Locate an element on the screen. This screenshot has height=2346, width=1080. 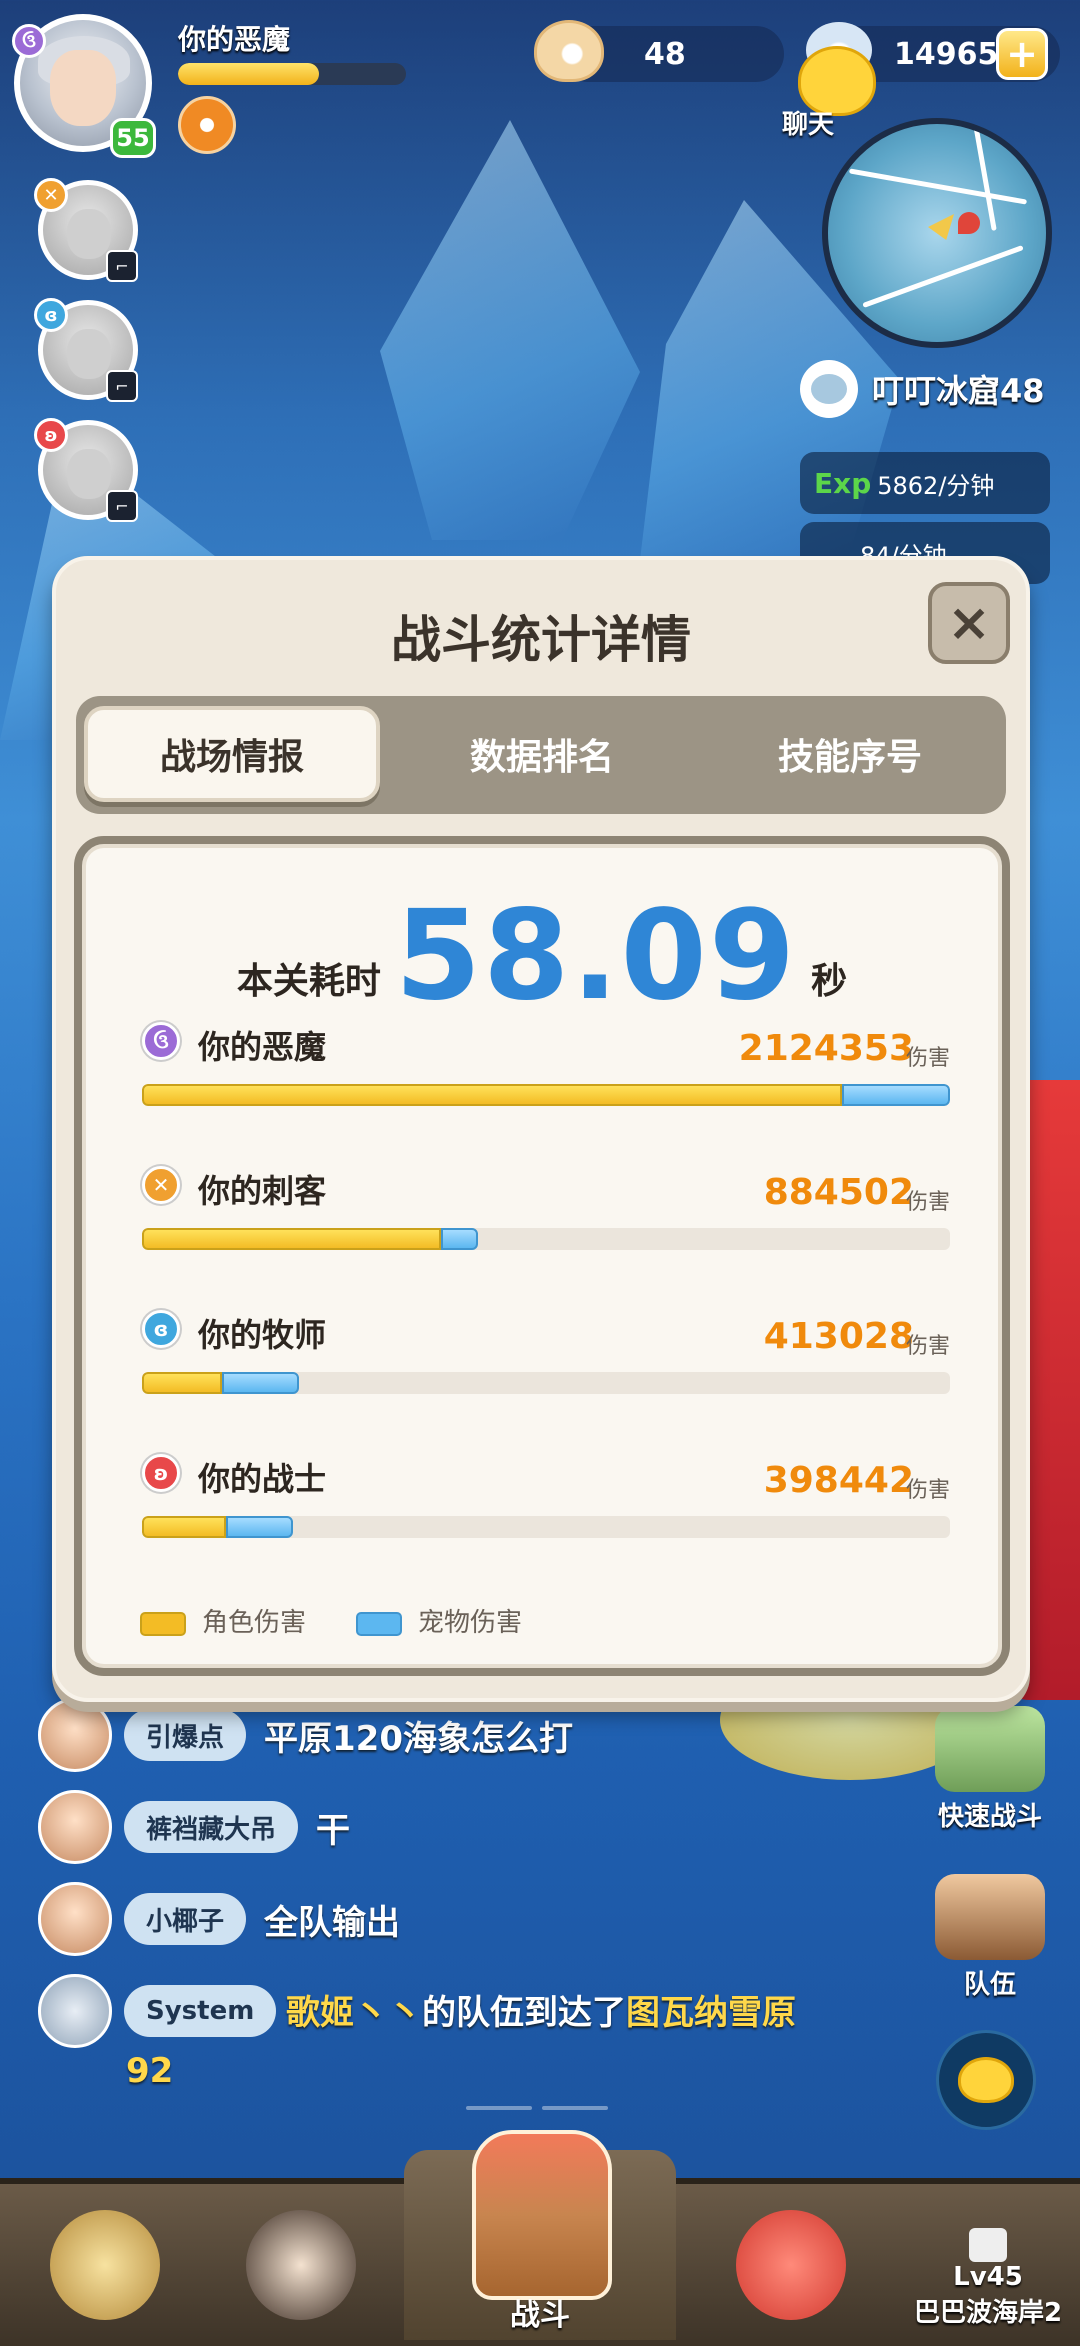
legend-character-label: 角色伤害 is located at coordinates (254, 1623).